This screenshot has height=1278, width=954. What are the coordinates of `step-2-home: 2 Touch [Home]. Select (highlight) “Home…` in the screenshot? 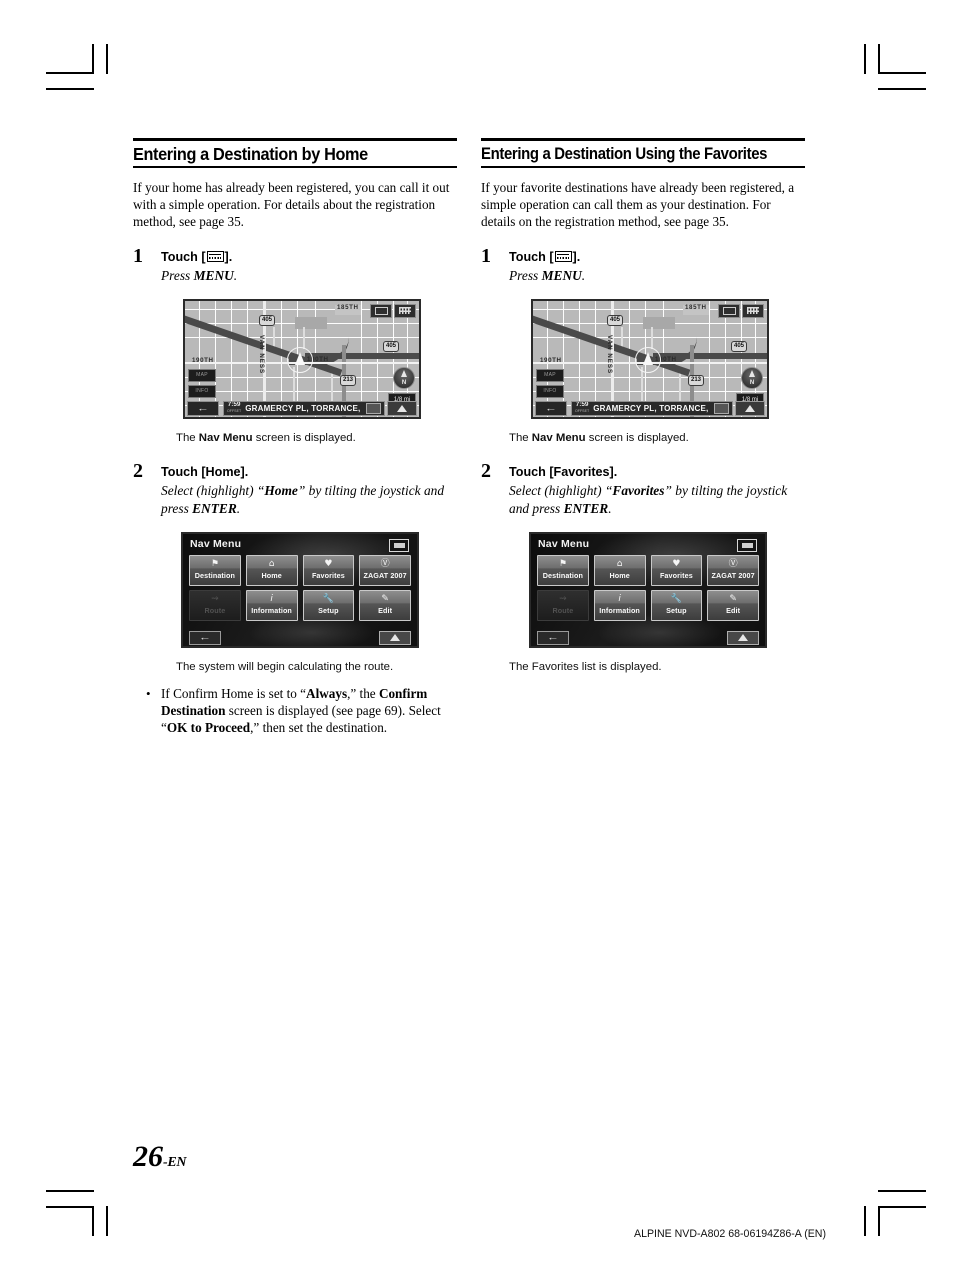 It's located at (295, 489).